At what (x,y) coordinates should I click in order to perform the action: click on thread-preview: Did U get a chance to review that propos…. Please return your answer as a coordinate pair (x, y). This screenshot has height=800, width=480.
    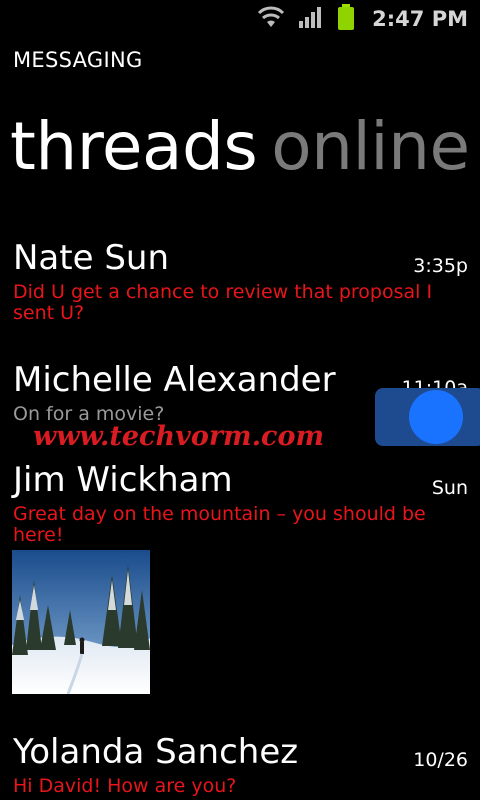
    Looking at the image, I should click on (223, 302).